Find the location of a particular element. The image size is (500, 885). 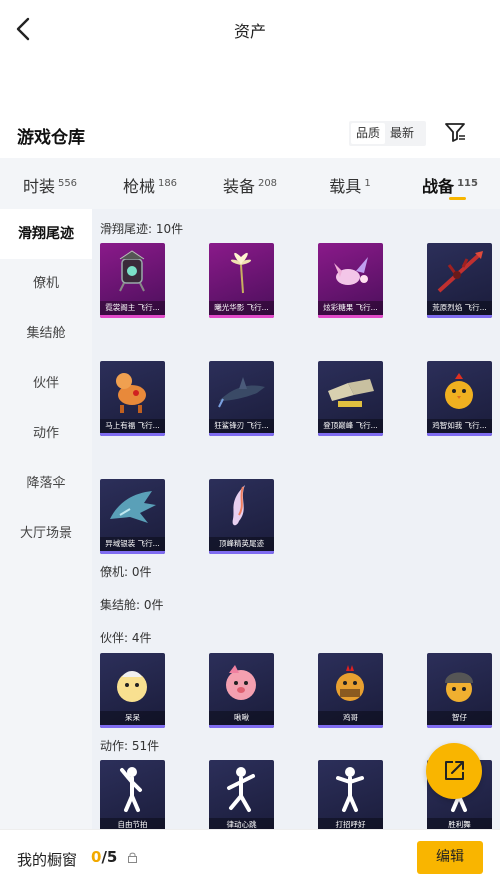

yellow-chick-icon is located at coordinates (132, 686).